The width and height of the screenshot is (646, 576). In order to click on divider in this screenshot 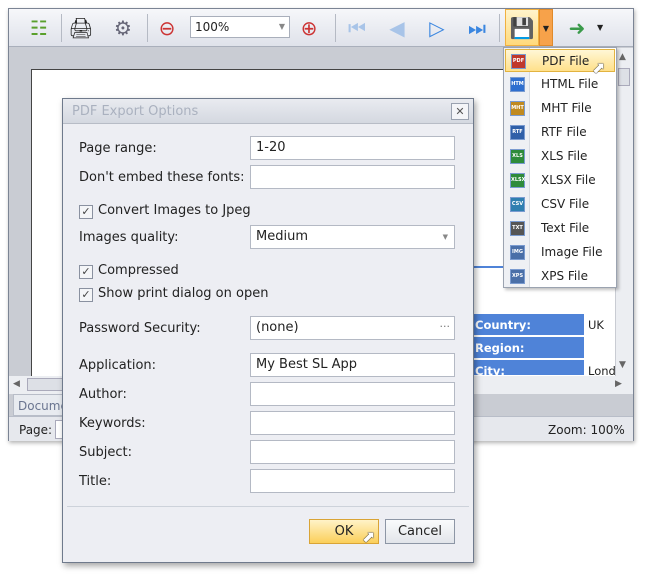, I will do `click(268, 506)`.